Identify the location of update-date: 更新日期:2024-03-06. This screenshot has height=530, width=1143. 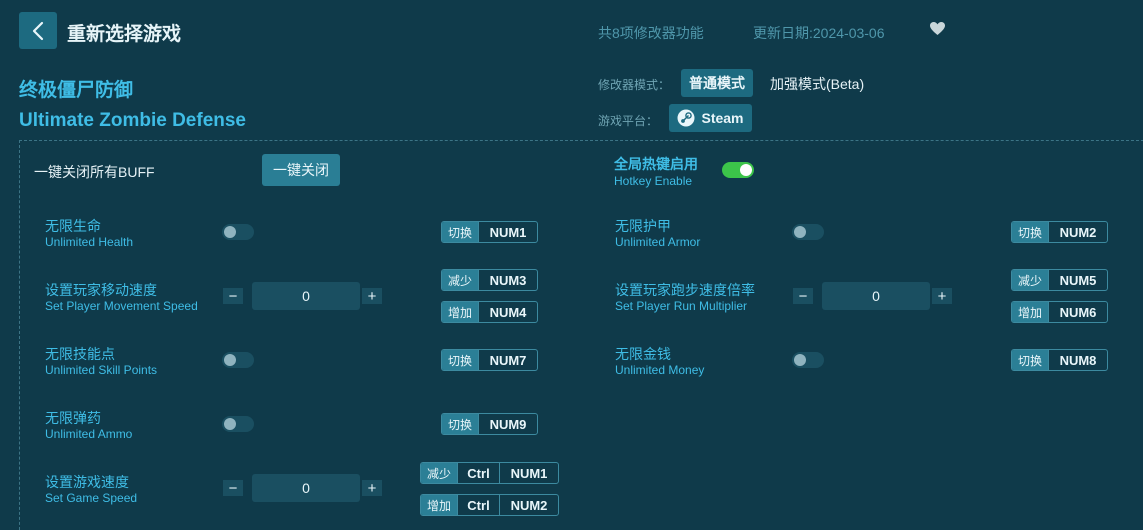
(819, 33).